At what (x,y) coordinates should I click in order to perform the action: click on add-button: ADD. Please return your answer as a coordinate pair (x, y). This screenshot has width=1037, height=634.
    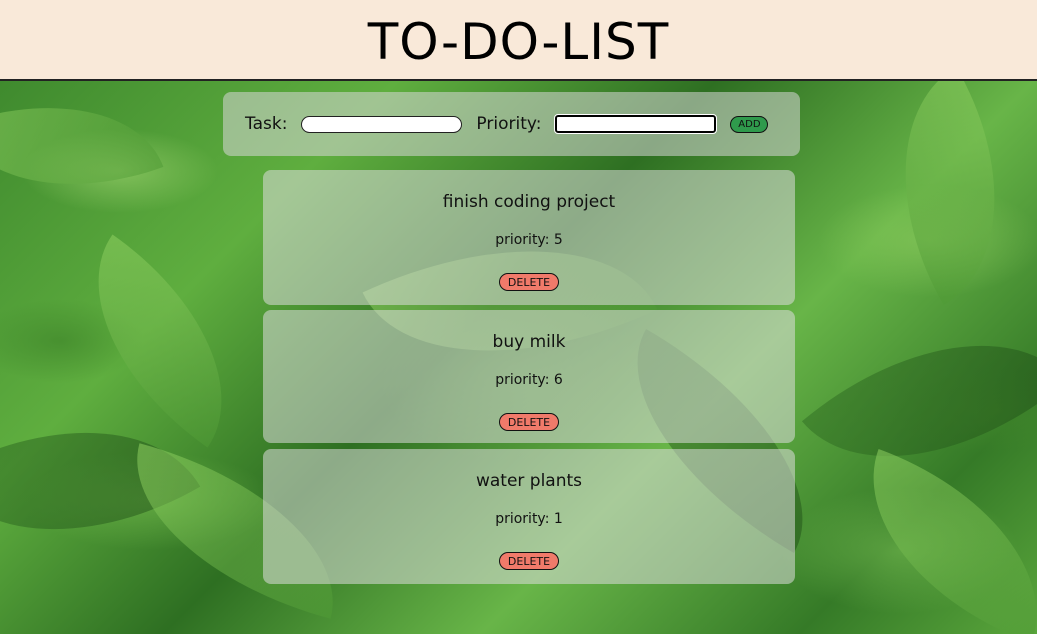
    Looking at the image, I should click on (749, 124).